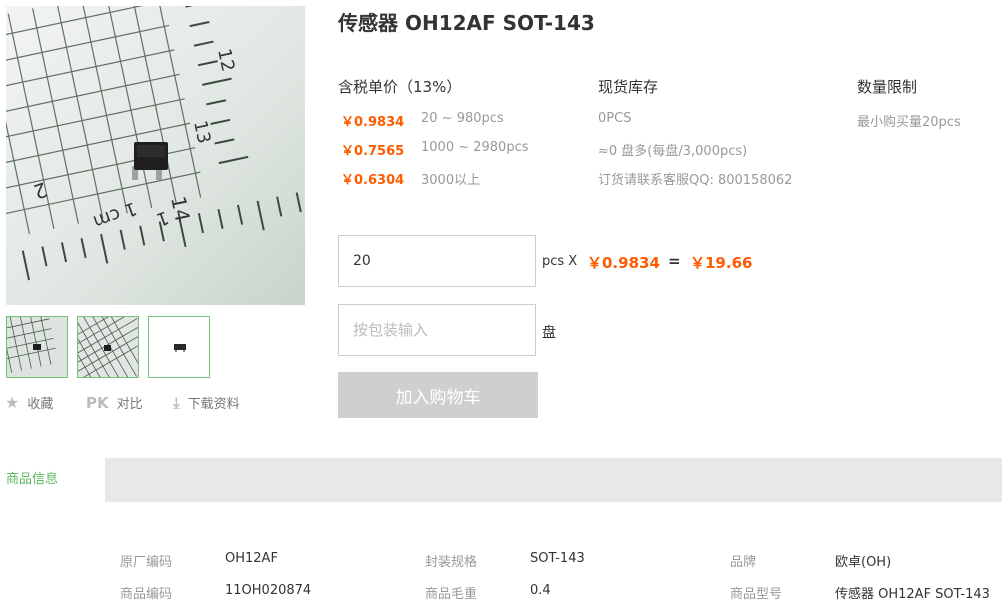  I want to click on stock-reels: ≈0 盘多(每盘/3,000pcs), so click(673, 151).